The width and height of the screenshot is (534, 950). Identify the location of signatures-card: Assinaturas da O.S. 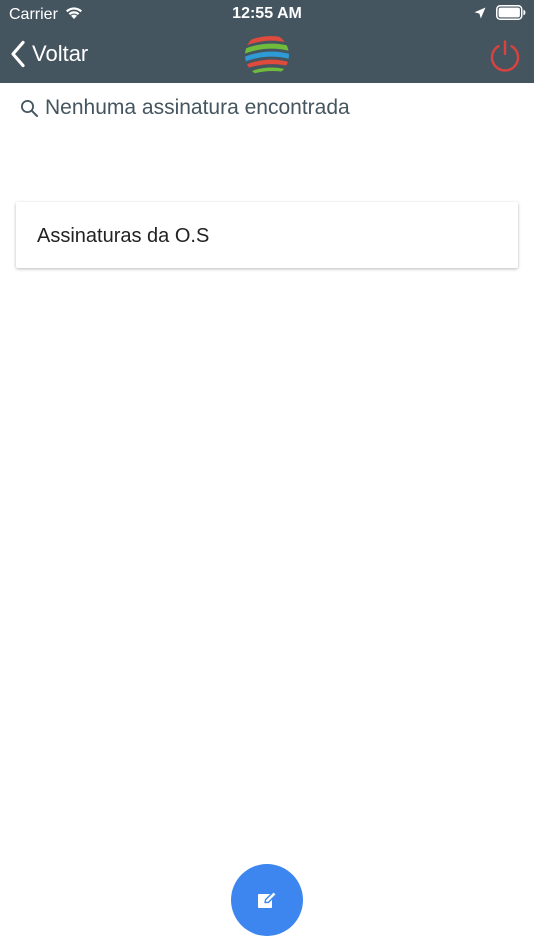
(267, 235).